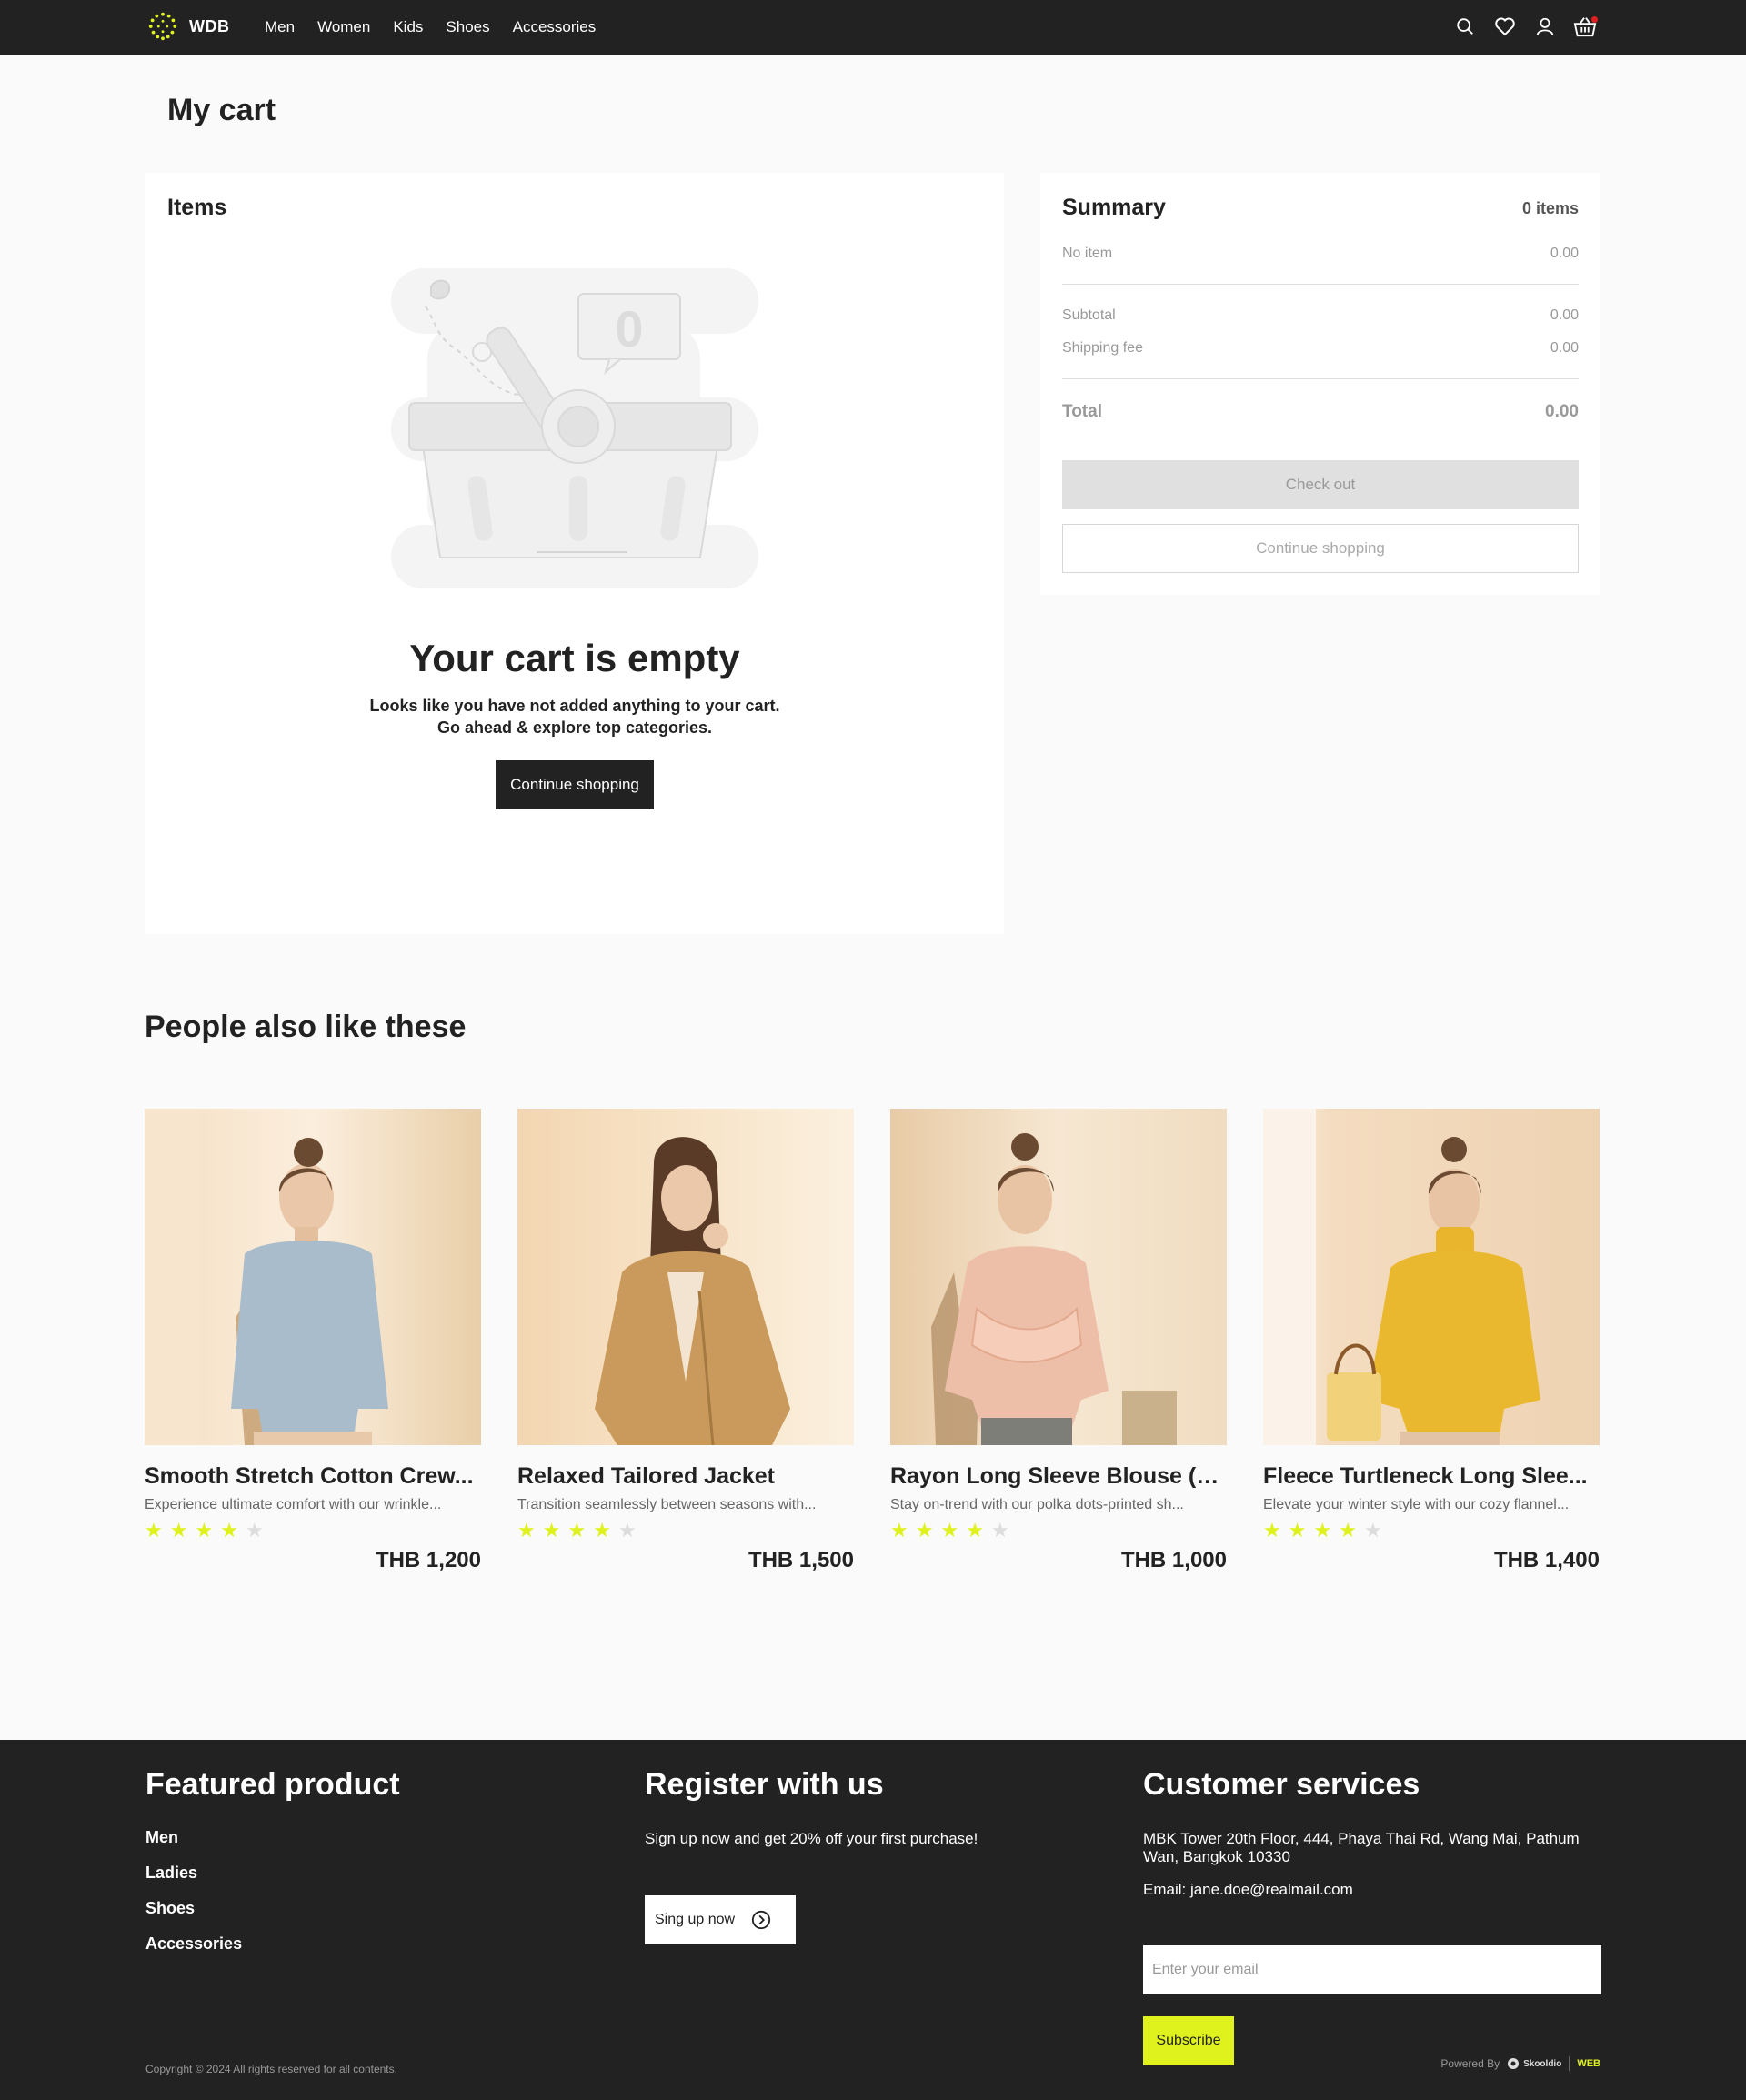 This screenshot has width=1746, height=2100. I want to click on summary-item-count: 0 items, so click(1550, 208).